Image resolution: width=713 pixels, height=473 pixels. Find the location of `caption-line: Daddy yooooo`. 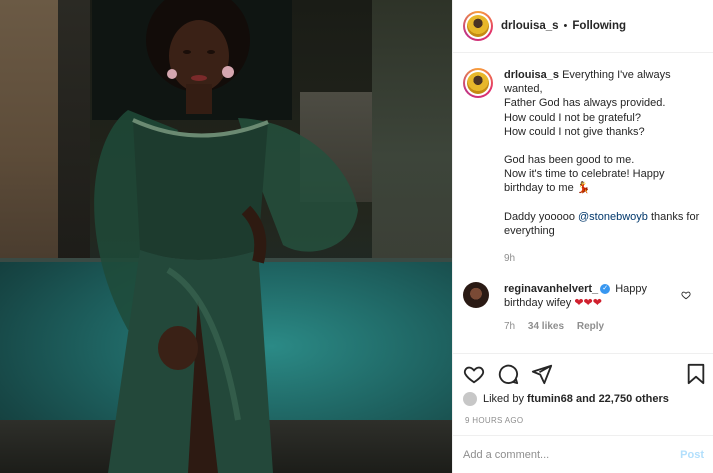

caption-line: Daddy yooooo is located at coordinates (539, 216).